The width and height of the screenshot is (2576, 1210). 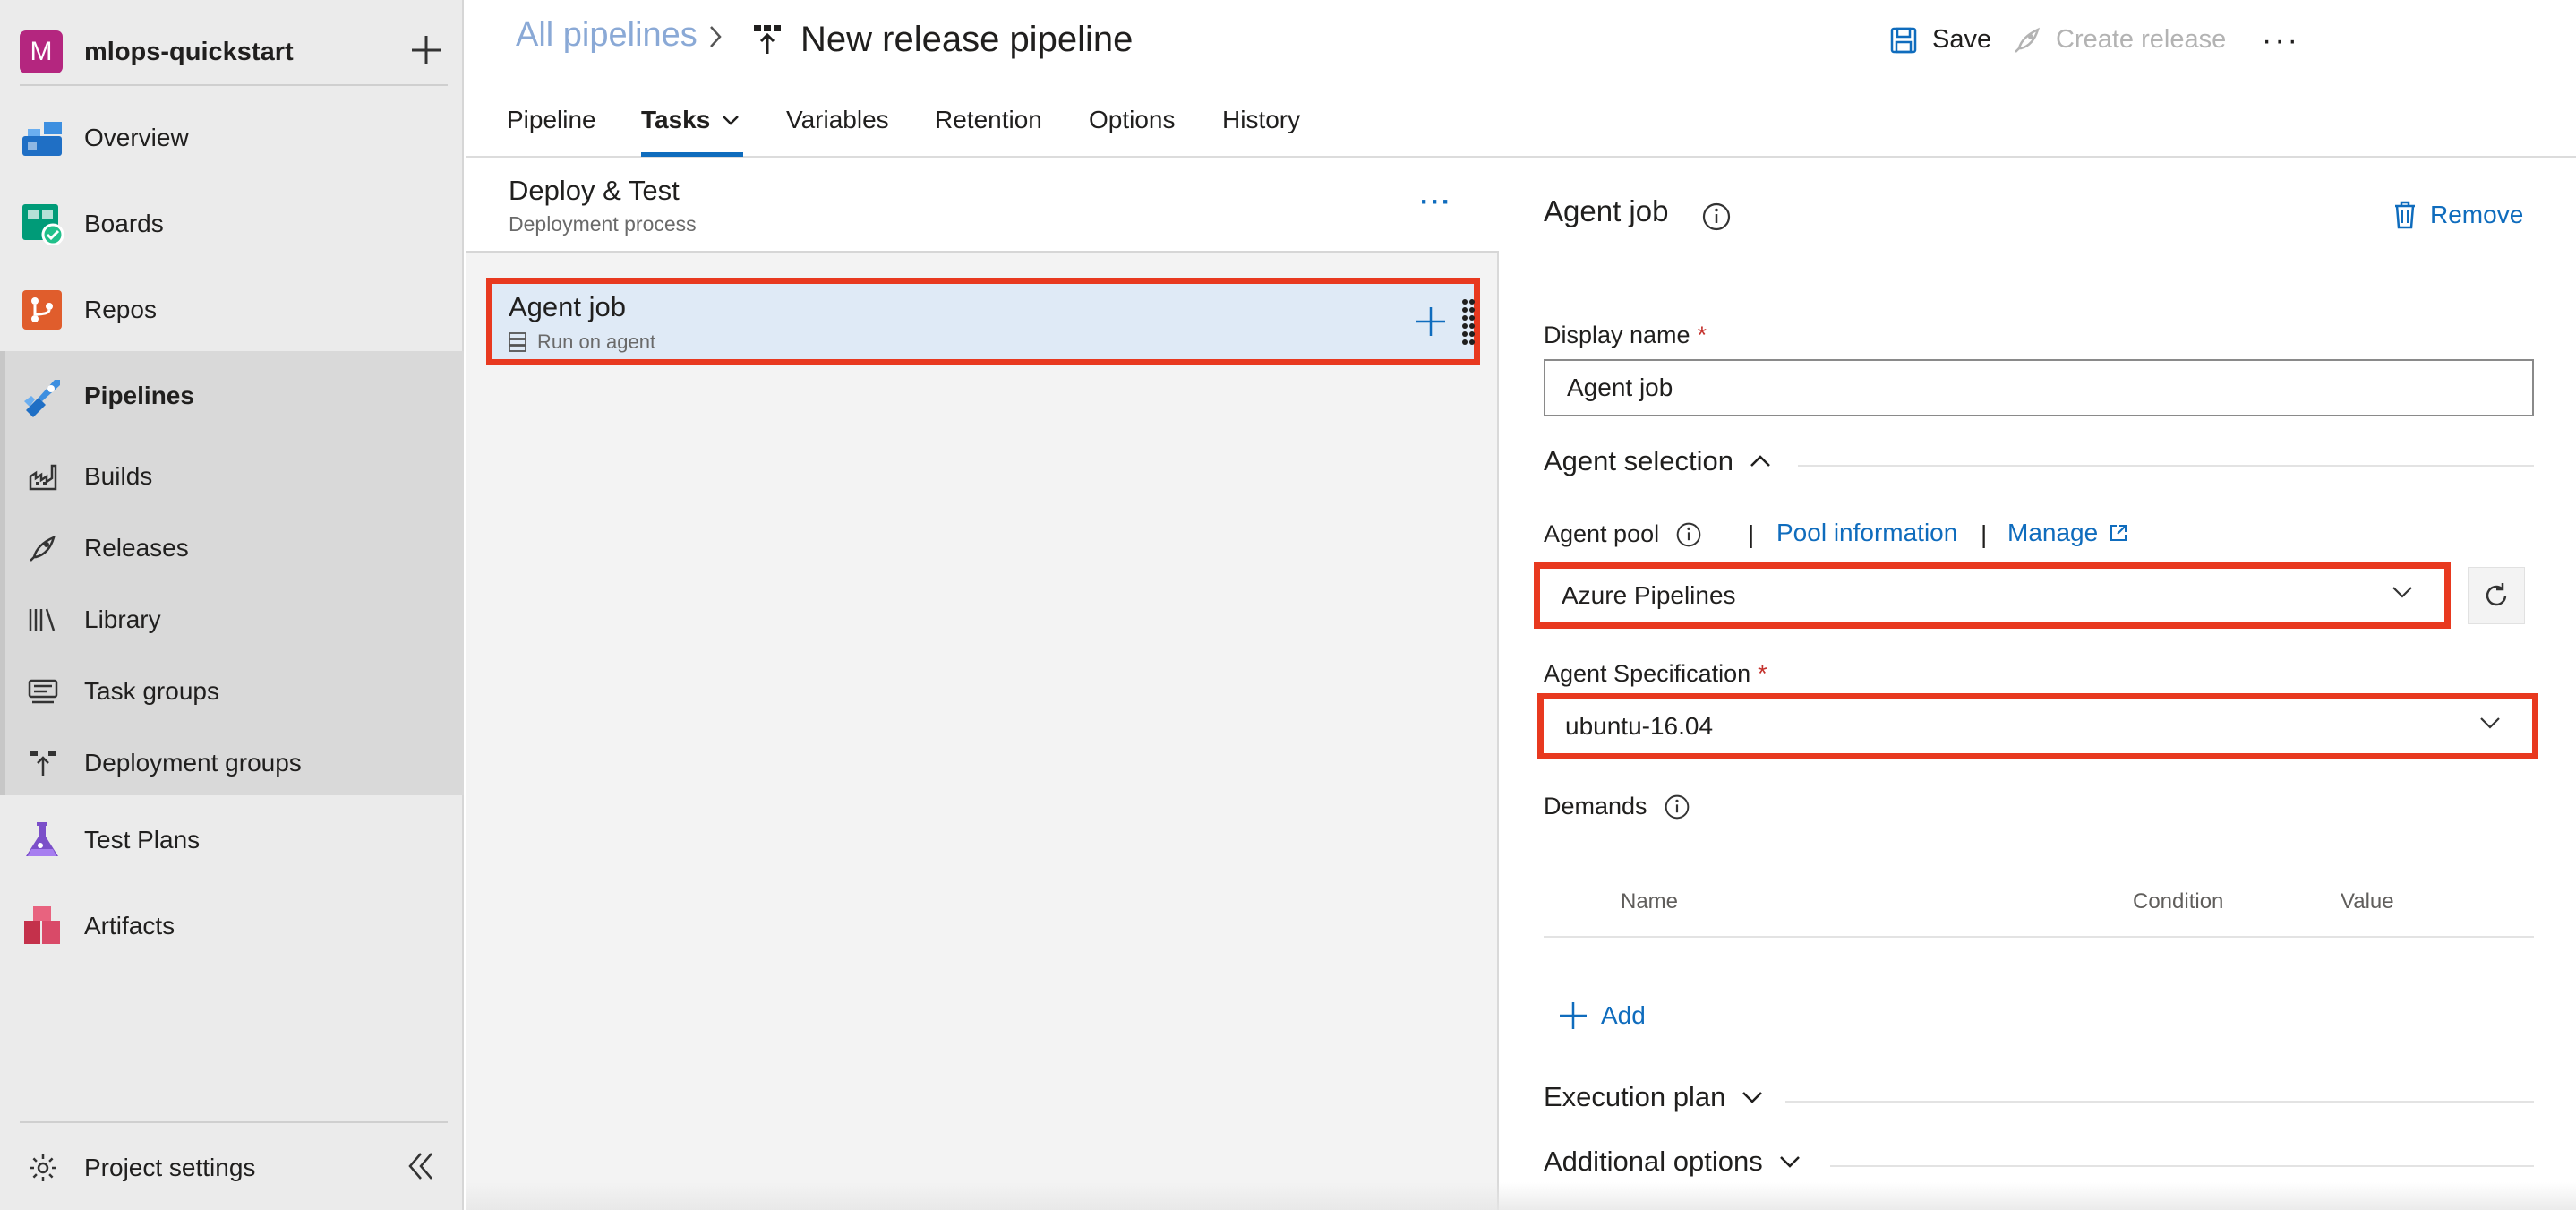 I want to click on add-label: Add, so click(x=1623, y=1015).